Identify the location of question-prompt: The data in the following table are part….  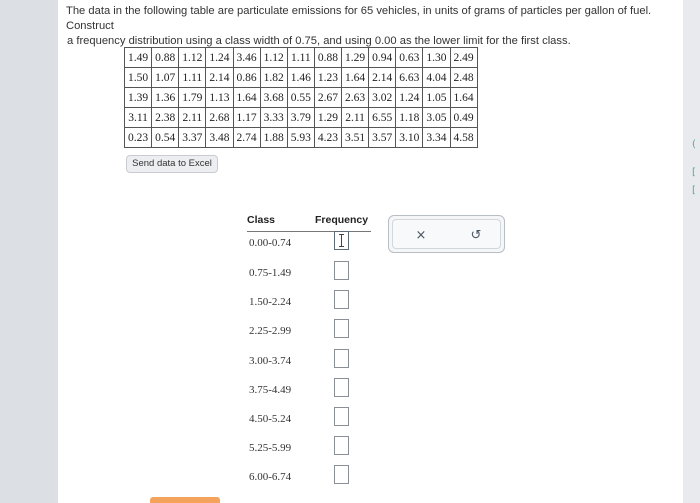
(376, 26).